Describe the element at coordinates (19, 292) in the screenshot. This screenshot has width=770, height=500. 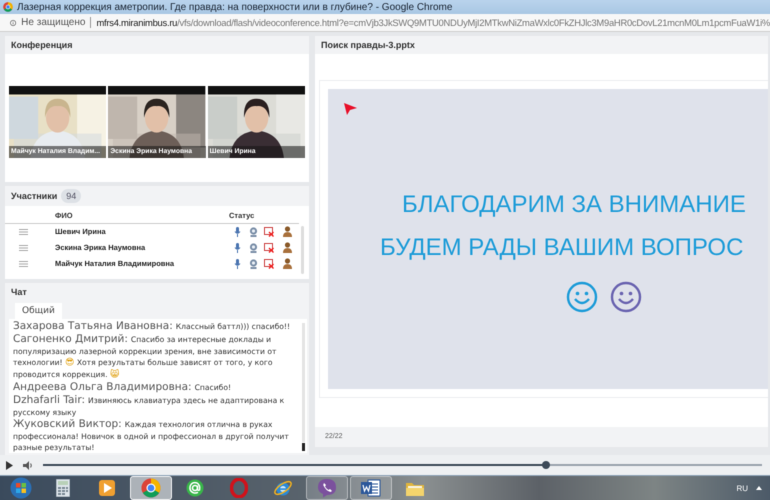
I see `panel-title: Чат` at that location.